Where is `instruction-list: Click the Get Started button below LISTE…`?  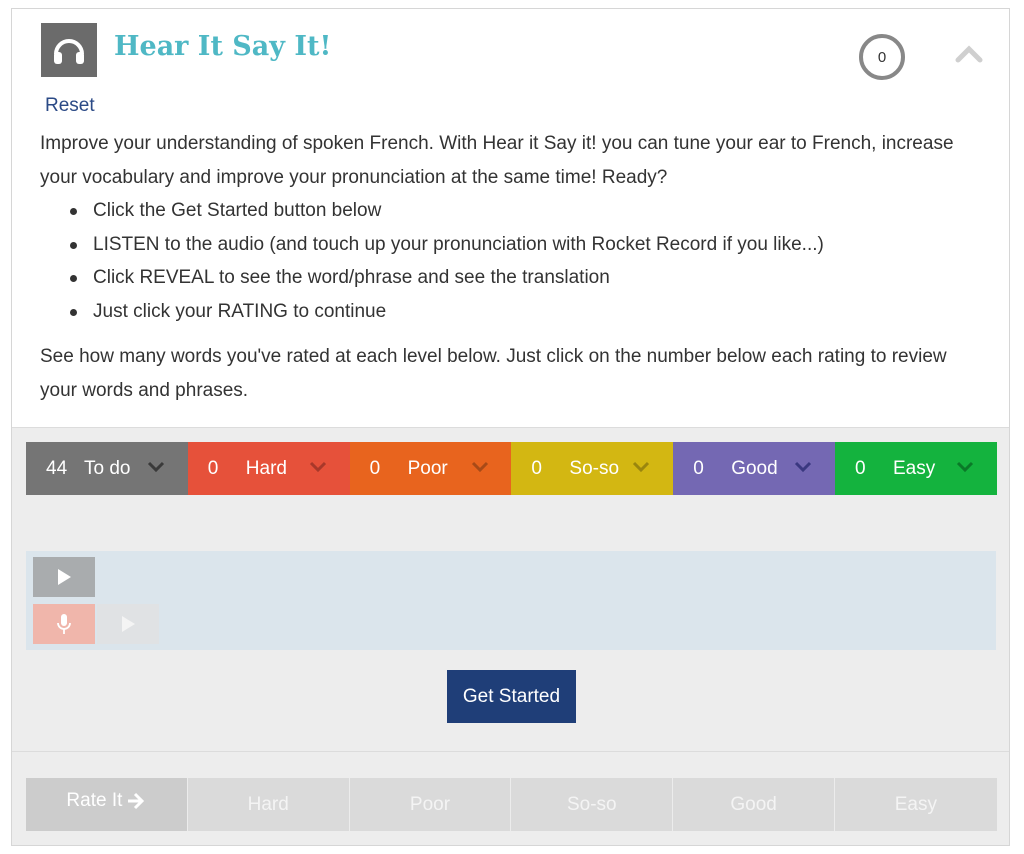
instruction-list: Click the Get Started button below LISTE… is located at coordinates (510, 261).